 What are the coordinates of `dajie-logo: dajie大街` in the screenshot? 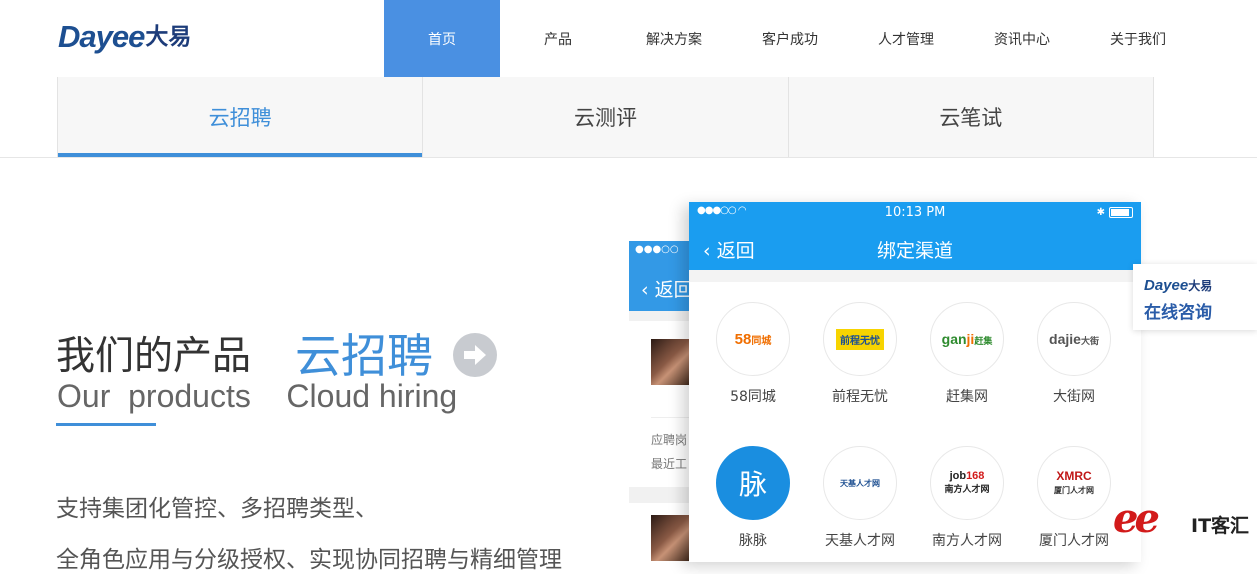 It's located at (1074, 339).